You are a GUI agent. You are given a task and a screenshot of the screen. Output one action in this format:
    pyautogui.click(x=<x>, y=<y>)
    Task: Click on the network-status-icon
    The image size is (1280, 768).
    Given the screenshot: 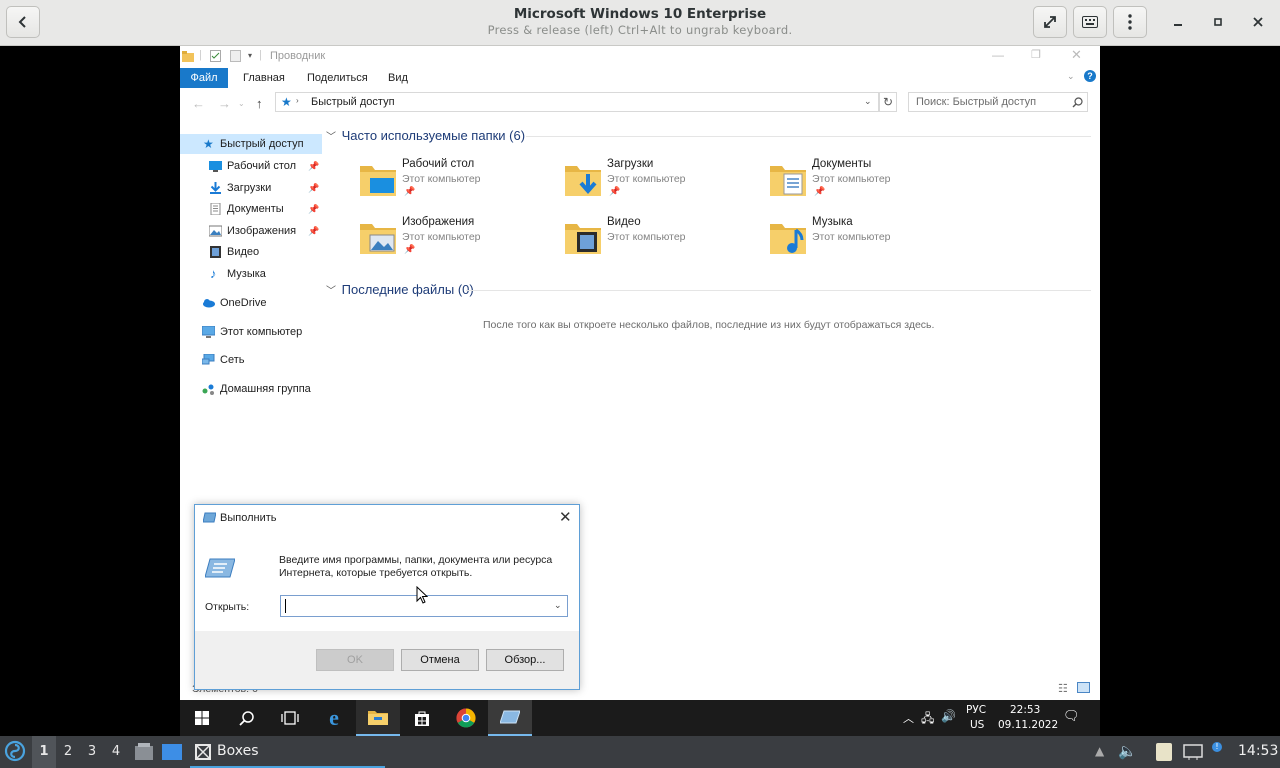 What is the action you would take?
    pyautogui.click(x=1193, y=752)
    